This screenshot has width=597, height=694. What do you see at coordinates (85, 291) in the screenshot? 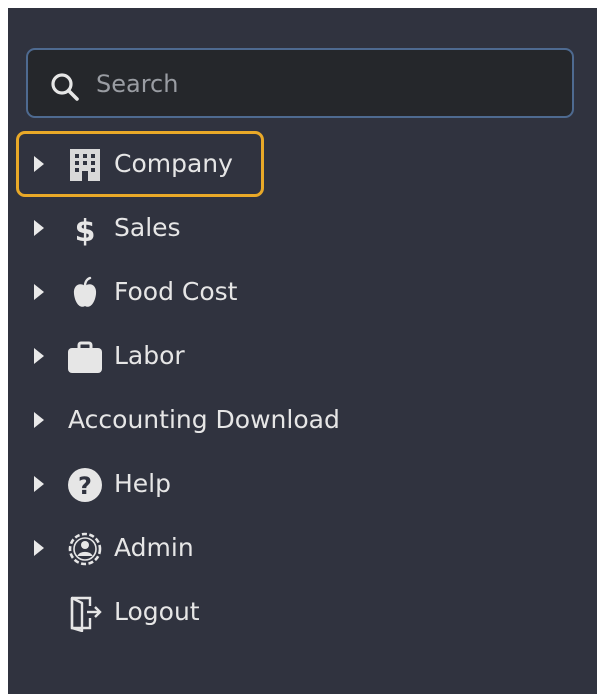
I see `apple-icon` at bounding box center [85, 291].